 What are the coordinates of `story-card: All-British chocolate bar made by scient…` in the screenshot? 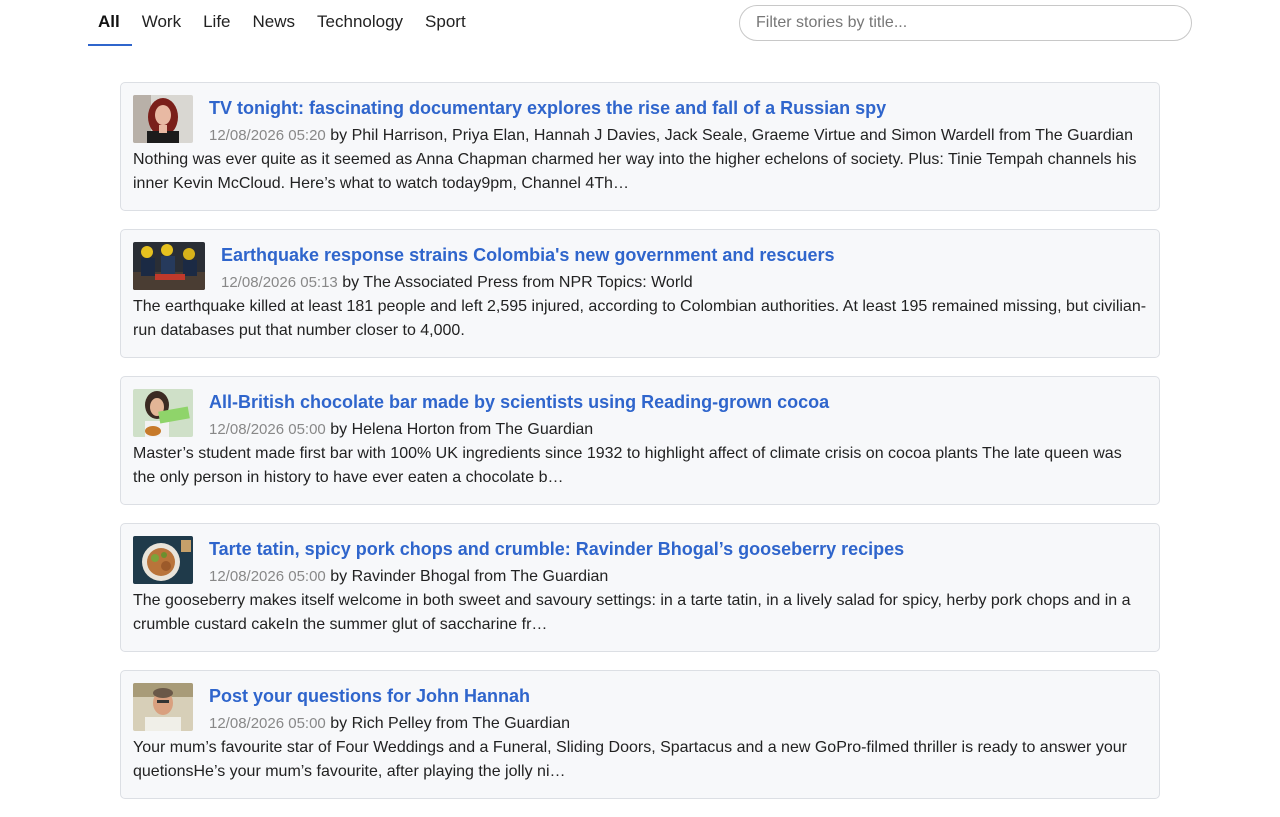 It's located at (640, 440).